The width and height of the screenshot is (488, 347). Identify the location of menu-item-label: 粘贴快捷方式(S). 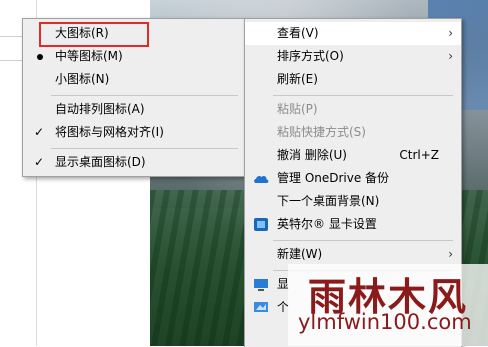
(321, 132).